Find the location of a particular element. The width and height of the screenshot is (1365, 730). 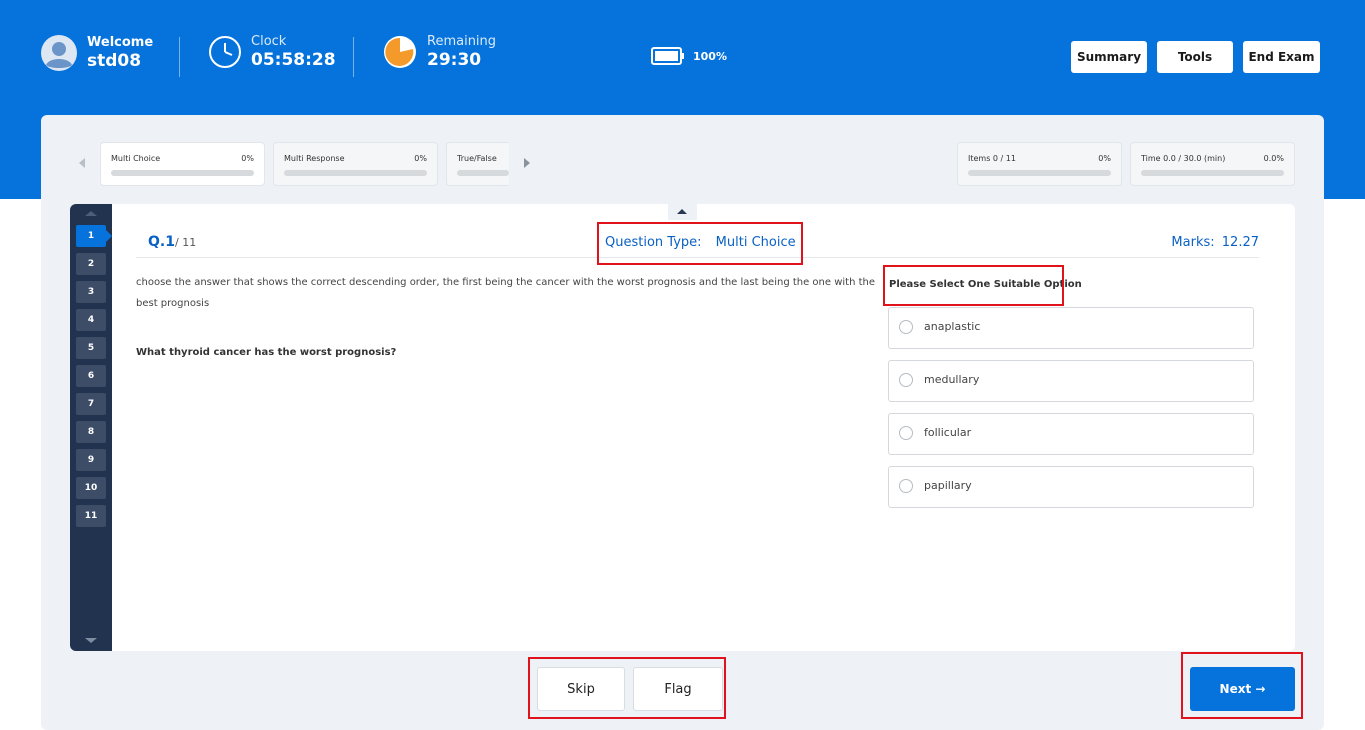

question-nav-item: 2 is located at coordinates (91, 264).